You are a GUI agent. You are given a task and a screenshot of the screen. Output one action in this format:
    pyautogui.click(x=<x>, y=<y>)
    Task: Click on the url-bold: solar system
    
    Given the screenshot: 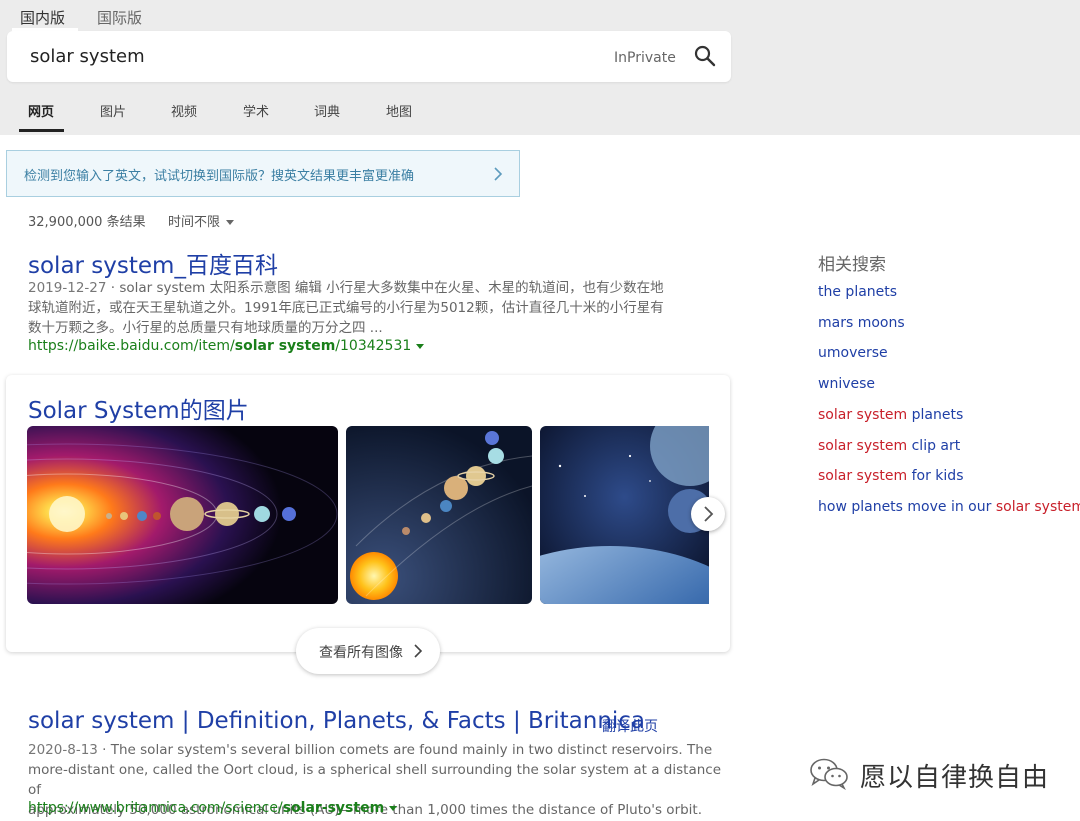 What is the action you would take?
    pyautogui.click(x=285, y=346)
    